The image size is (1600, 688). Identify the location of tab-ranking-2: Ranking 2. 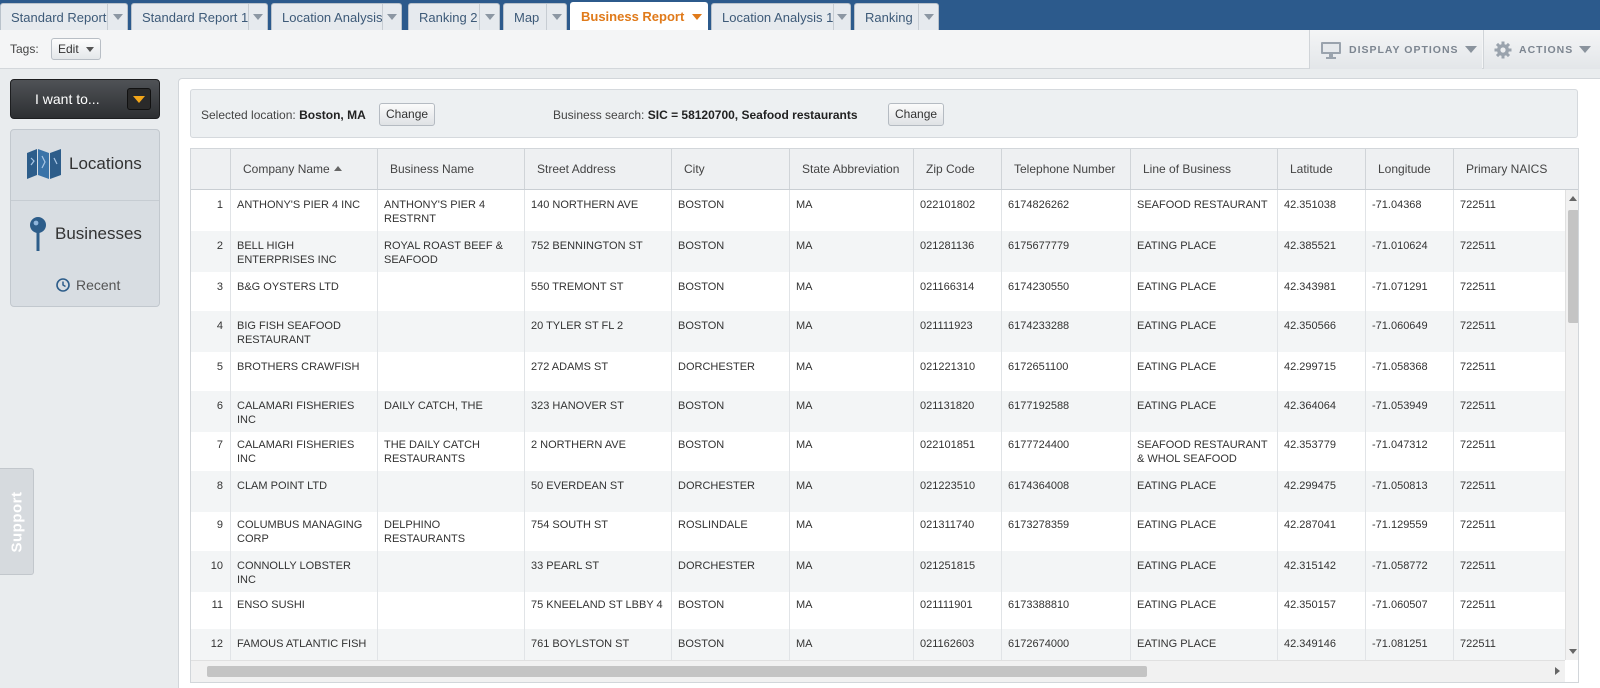
(454, 16).